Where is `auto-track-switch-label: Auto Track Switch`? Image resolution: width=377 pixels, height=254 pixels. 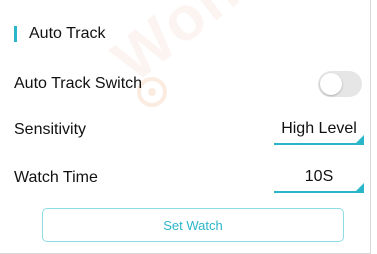 auto-track-switch-label: Auto Track Switch is located at coordinates (78, 83).